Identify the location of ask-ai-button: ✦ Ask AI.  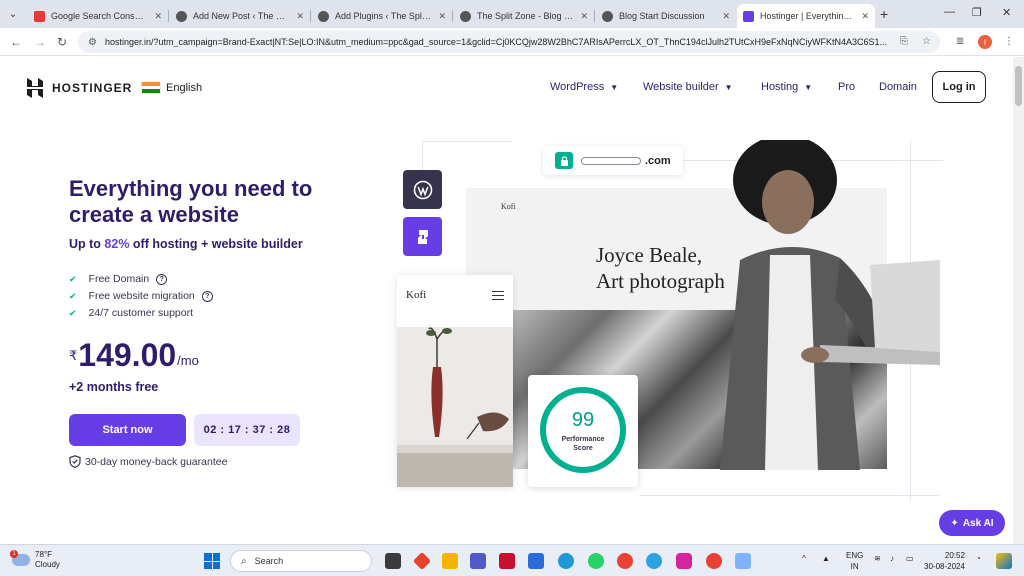
(972, 523).